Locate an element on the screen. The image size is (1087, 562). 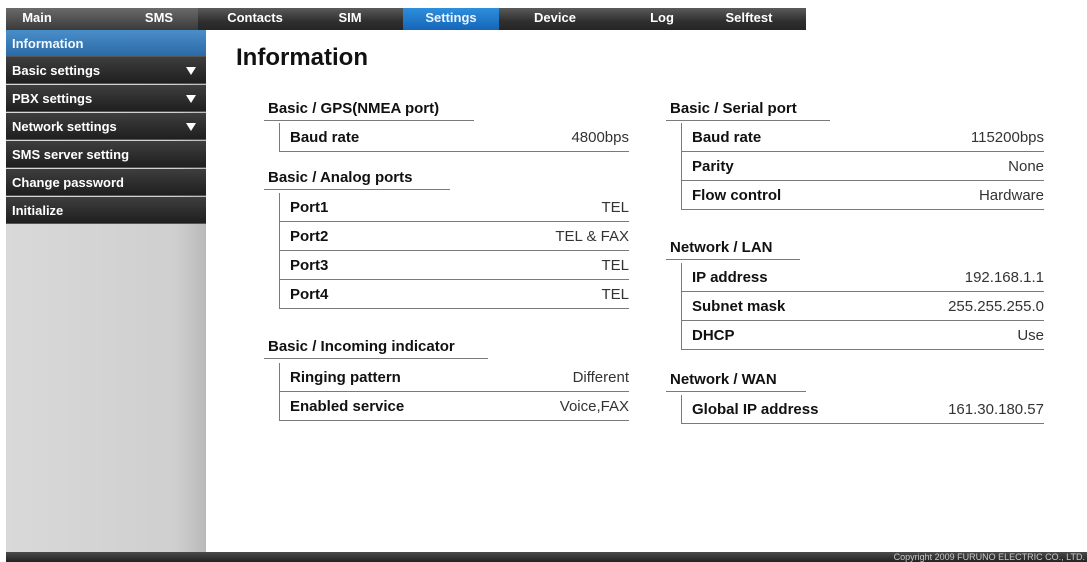
sidebar-item-label: Basic settings is located at coordinates (56, 70).